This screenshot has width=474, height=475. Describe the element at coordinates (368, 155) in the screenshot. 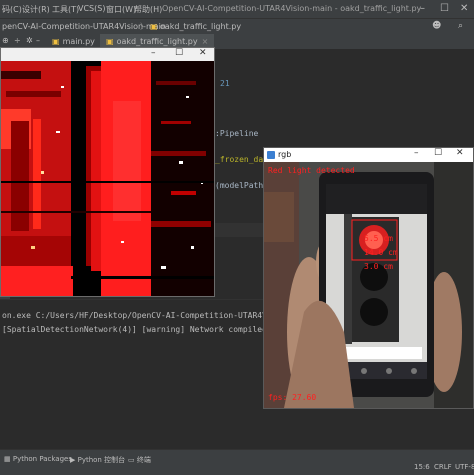

I see `rgb-window-titlebar: rgb – ☐ ✕` at that location.